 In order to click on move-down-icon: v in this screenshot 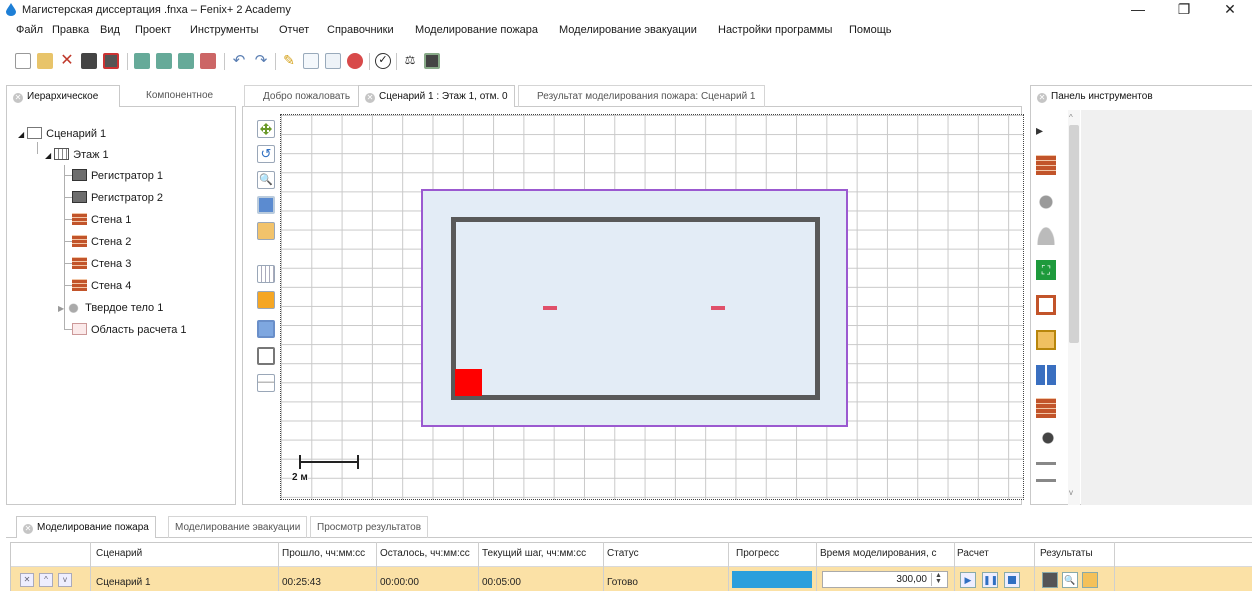, I will do `click(65, 580)`.